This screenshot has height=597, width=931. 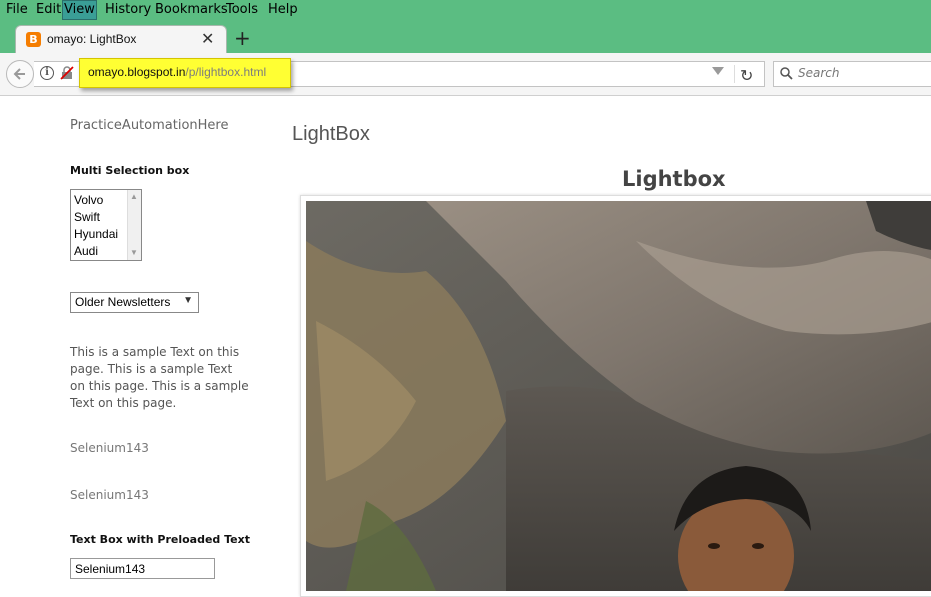 I want to click on chevron-down-icon: ▼, so click(x=188, y=300).